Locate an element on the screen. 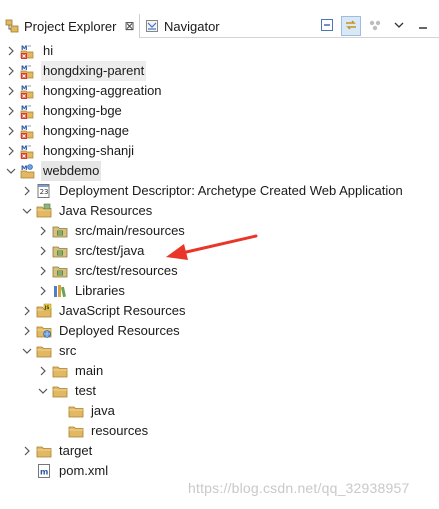 This screenshot has width=439, height=509. navigator-icon is located at coordinates (152, 26).